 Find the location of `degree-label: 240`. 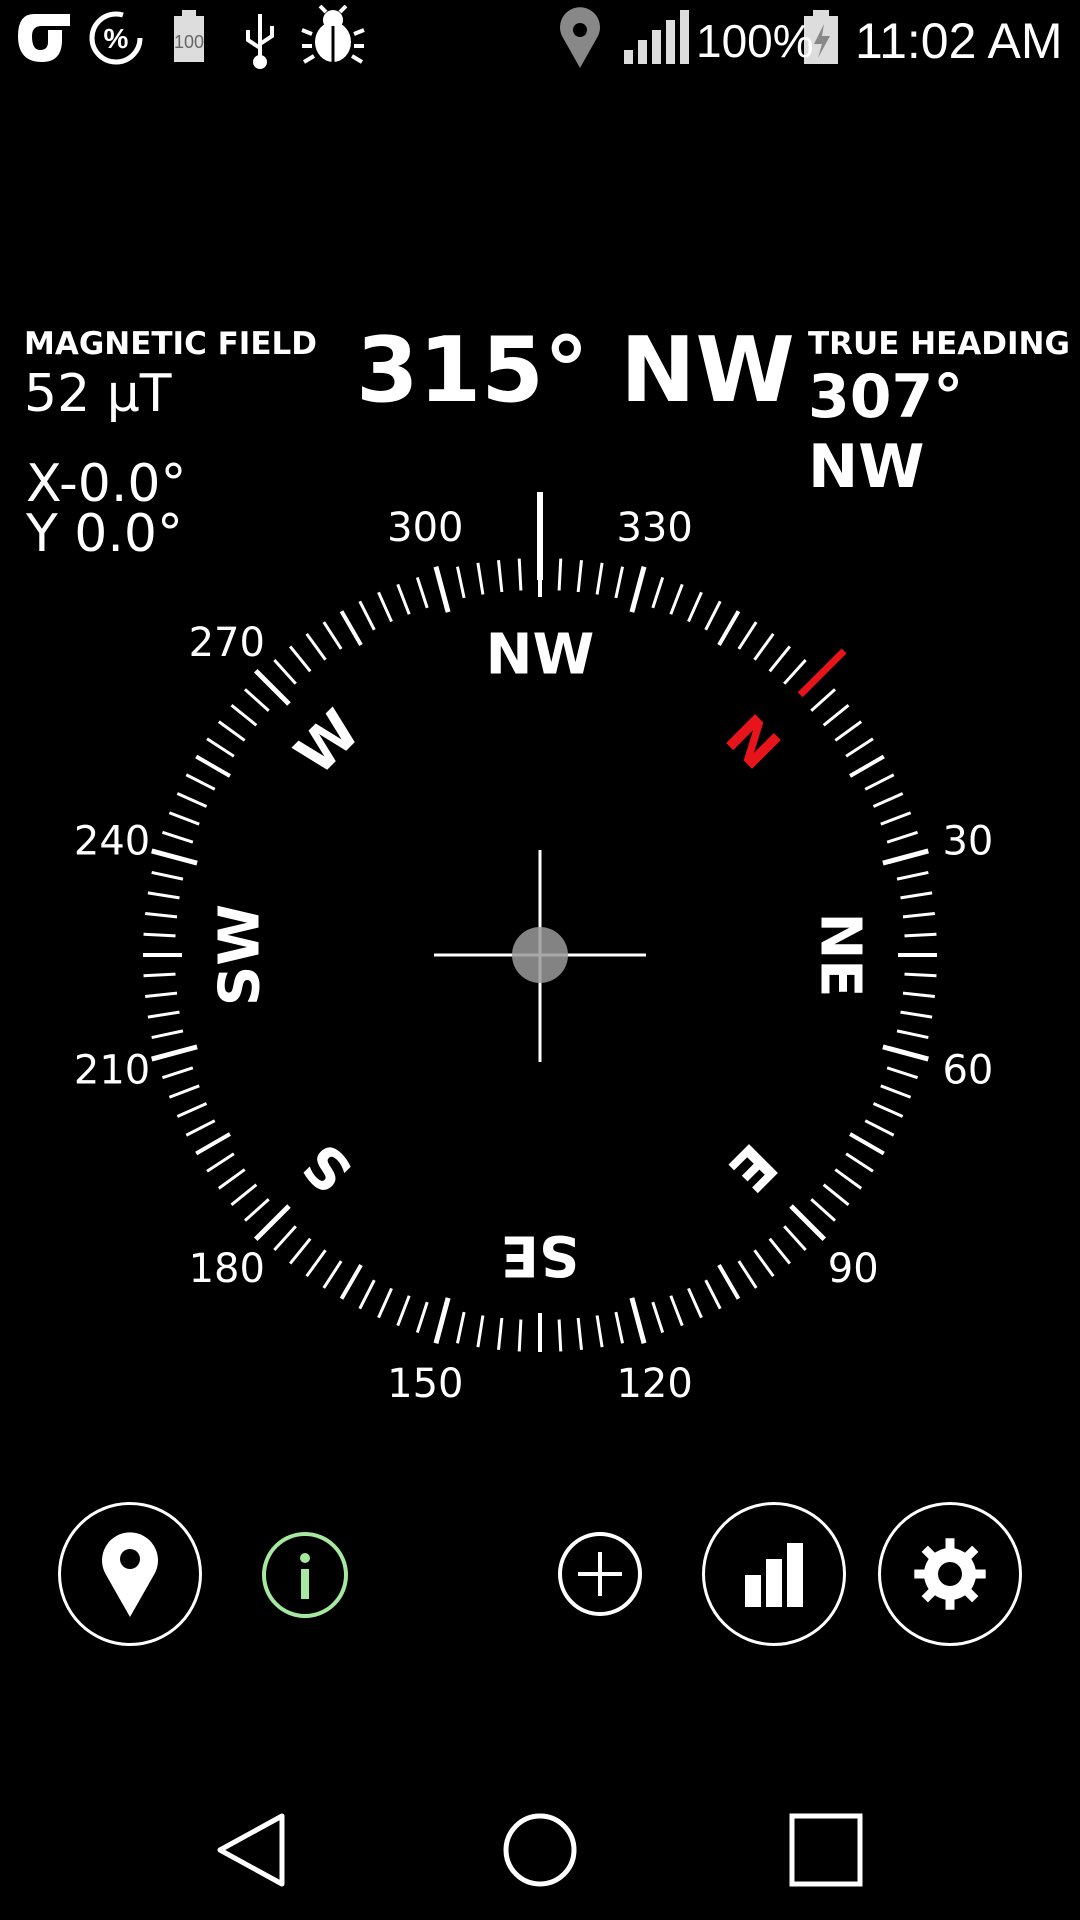

degree-label: 240 is located at coordinates (112, 841).